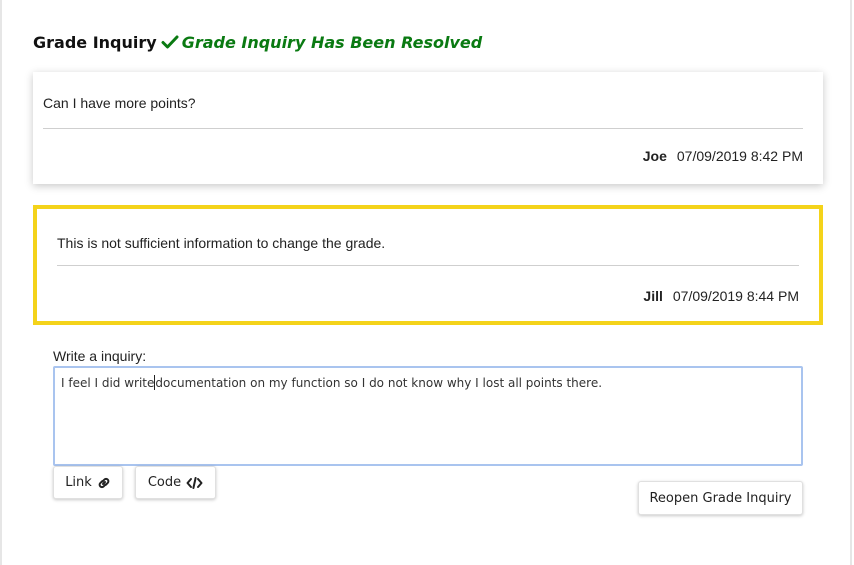 Image resolution: width=854 pixels, height=565 pixels. What do you see at coordinates (735, 296) in the screenshot?
I see `message-timestamp: 07/09/2019 8:44 PM` at bounding box center [735, 296].